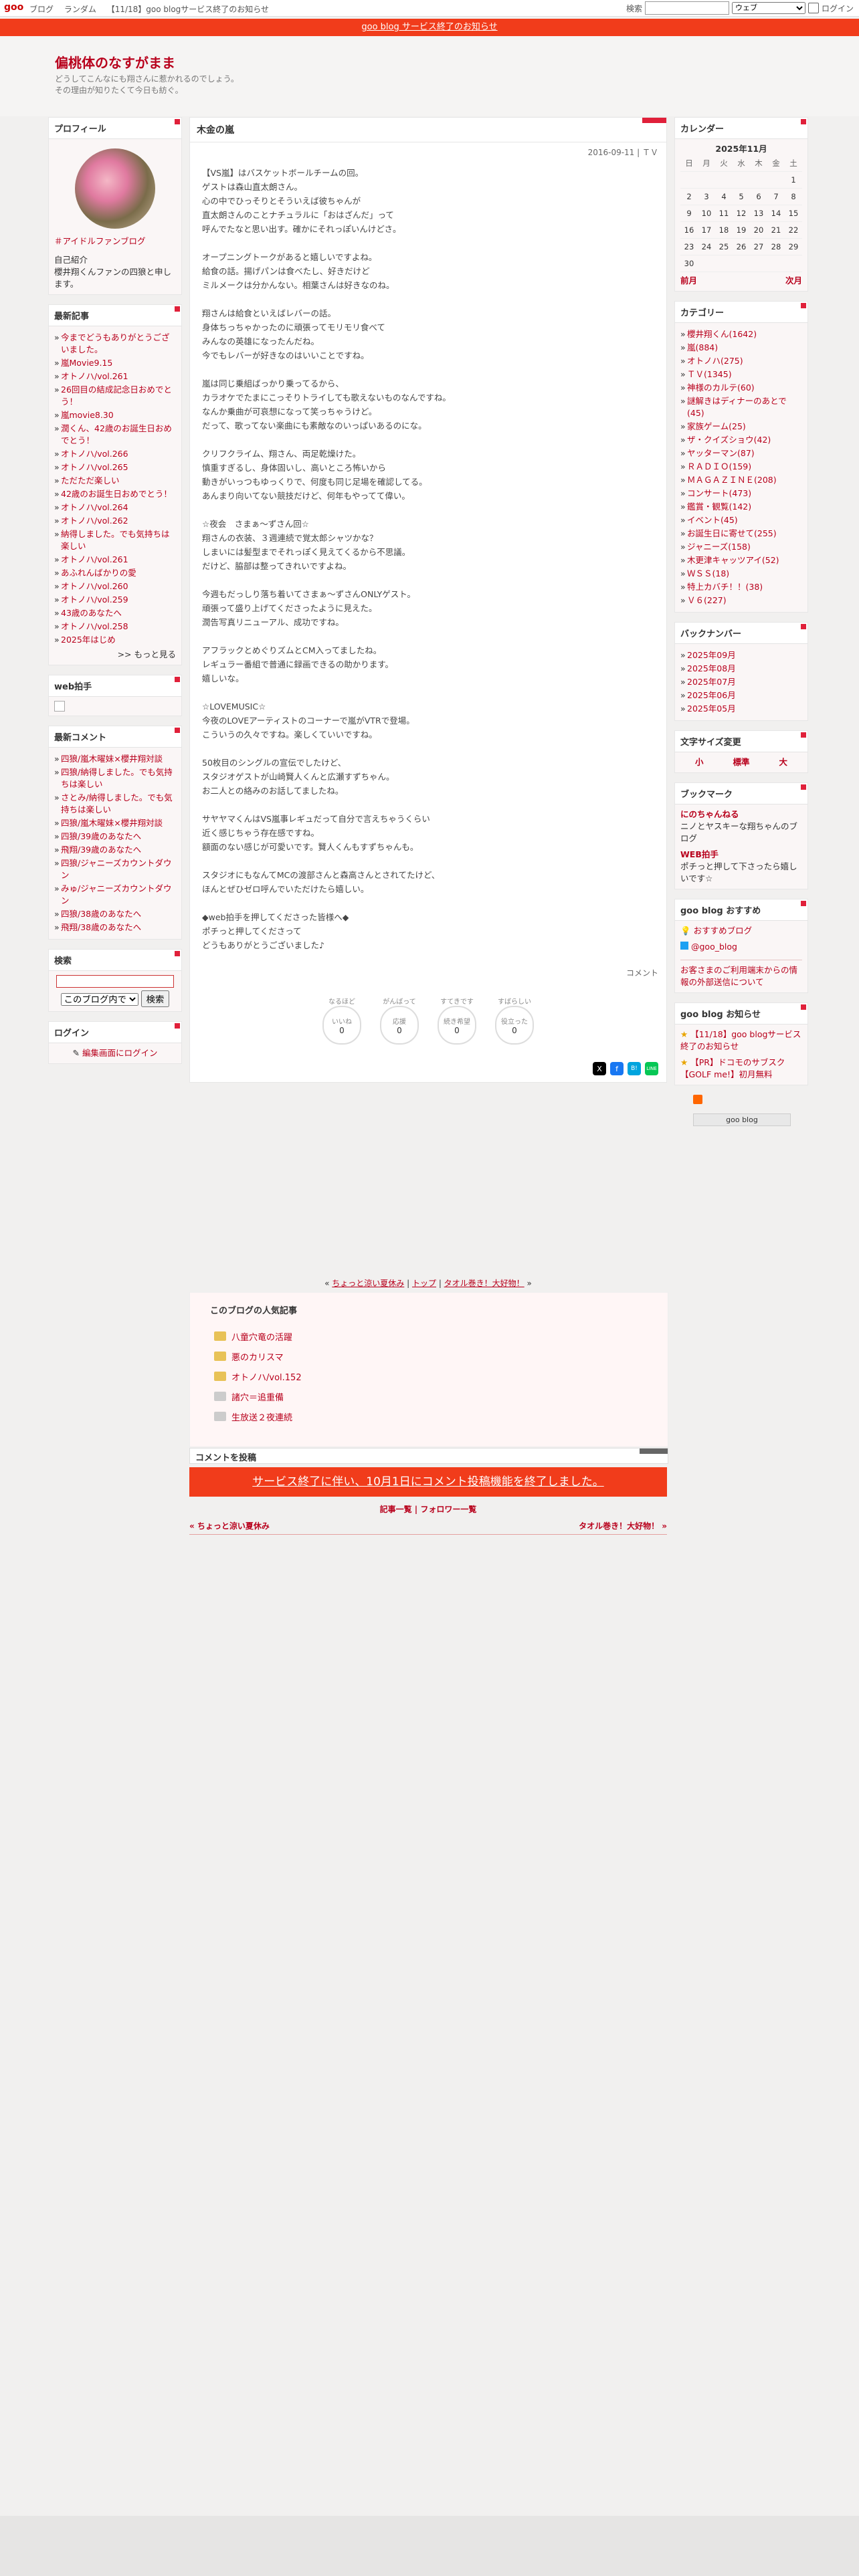 The image size is (859, 2576). I want to click on backnumber-item: 2025年08月, so click(741, 669).